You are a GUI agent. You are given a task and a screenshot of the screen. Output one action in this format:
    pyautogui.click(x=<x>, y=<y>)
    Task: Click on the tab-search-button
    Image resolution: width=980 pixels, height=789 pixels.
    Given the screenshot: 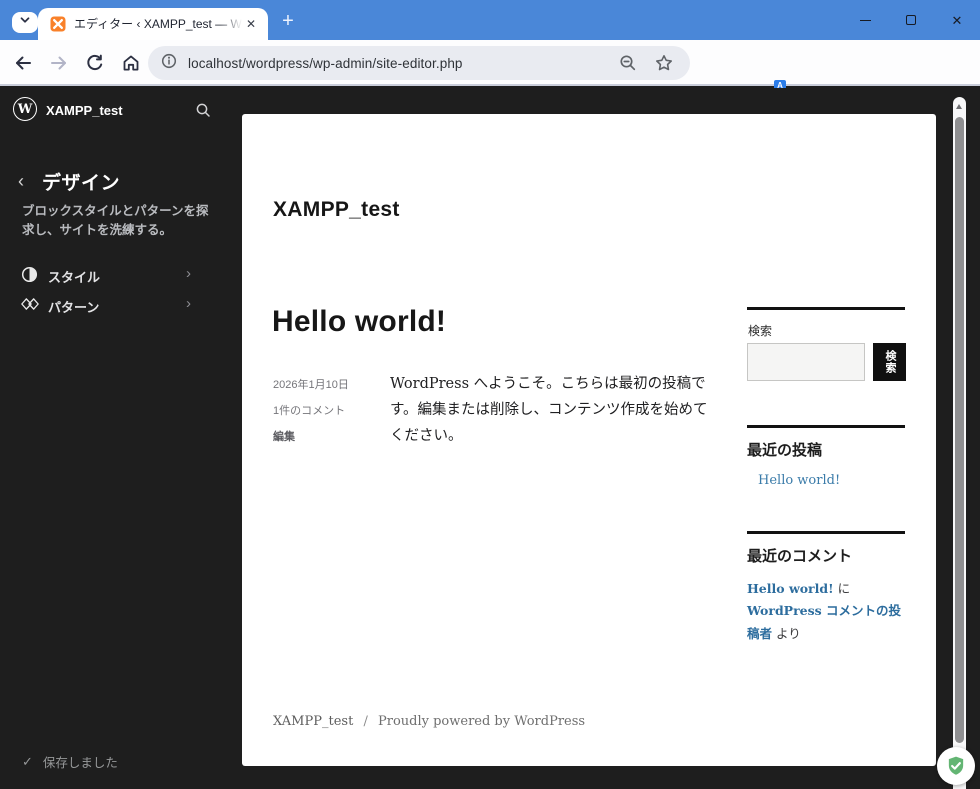 What is the action you would take?
    pyautogui.click(x=25, y=22)
    